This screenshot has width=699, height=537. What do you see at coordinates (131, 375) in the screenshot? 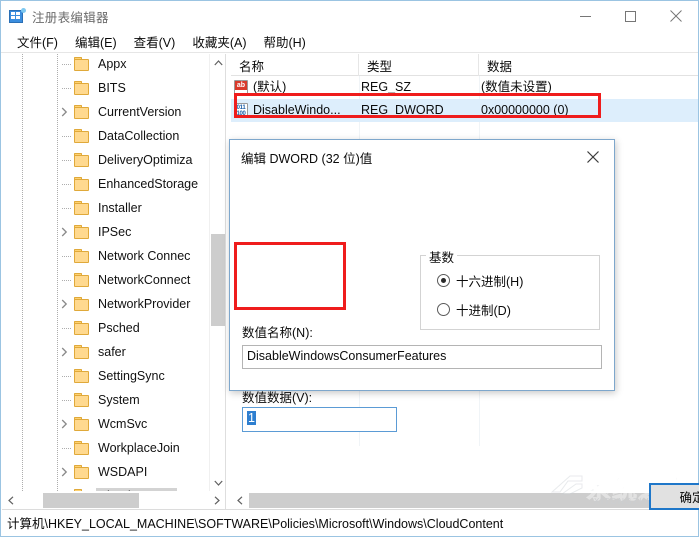
I see `tree-item-label: SettingSync` at bounding box center [131, 375].